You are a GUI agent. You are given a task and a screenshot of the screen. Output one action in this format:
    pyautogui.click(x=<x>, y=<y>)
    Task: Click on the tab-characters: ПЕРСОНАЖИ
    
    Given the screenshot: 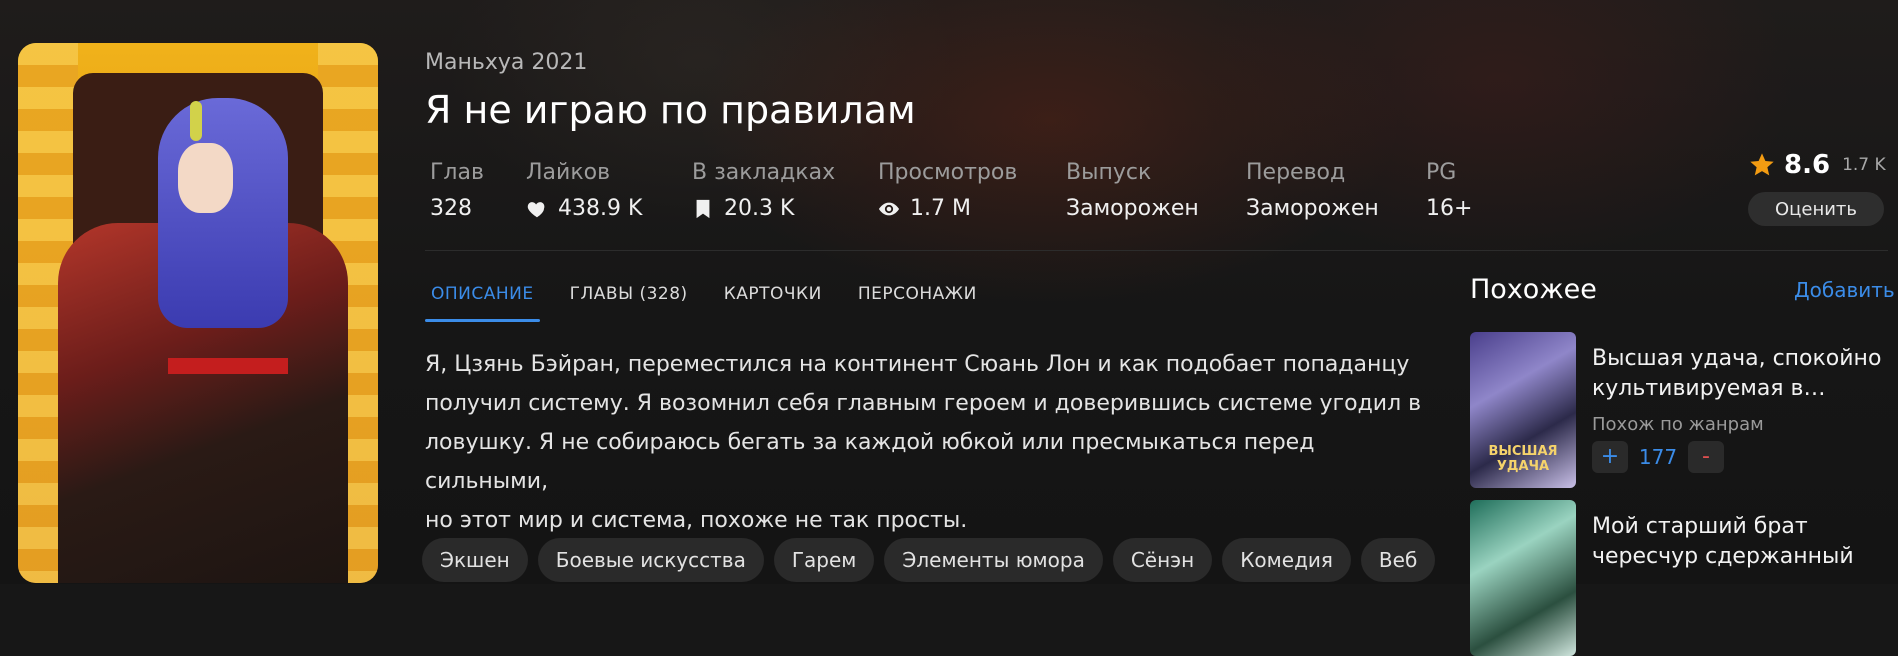 What is the action you would take?
    pyautogui.click(x=917, y=296)
    